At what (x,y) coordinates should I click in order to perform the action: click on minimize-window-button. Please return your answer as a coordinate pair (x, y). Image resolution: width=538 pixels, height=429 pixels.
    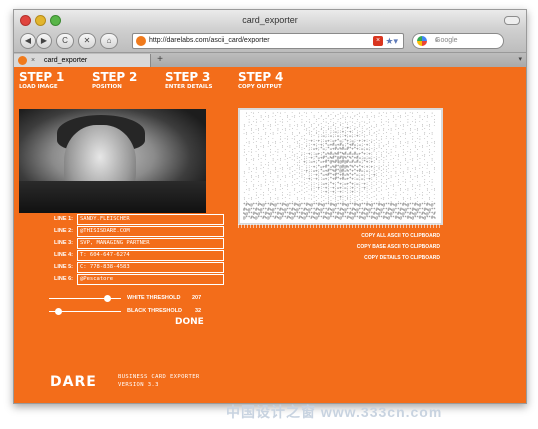
    Looking at the image, I should click on (40, 20).